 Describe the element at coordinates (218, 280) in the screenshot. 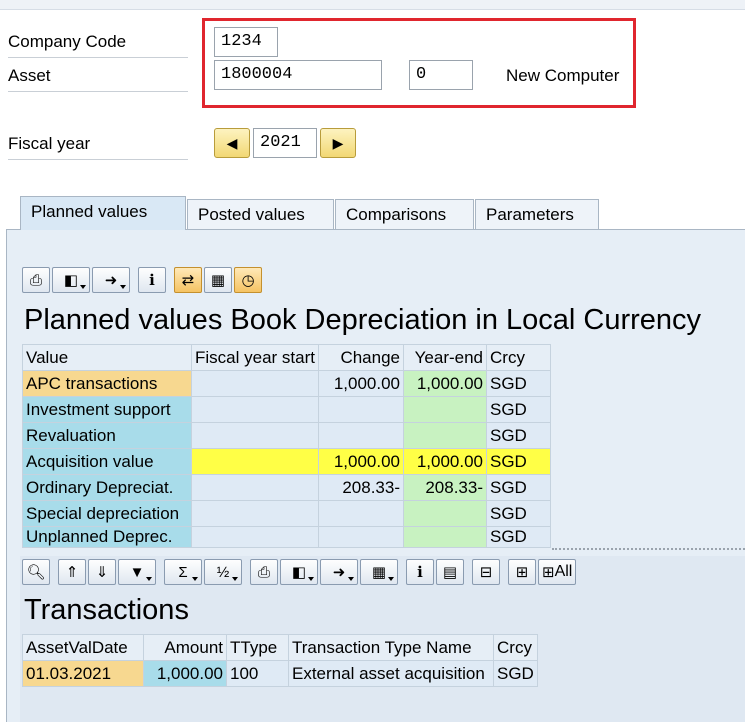

I see `calculator-button: ▦` at that location.